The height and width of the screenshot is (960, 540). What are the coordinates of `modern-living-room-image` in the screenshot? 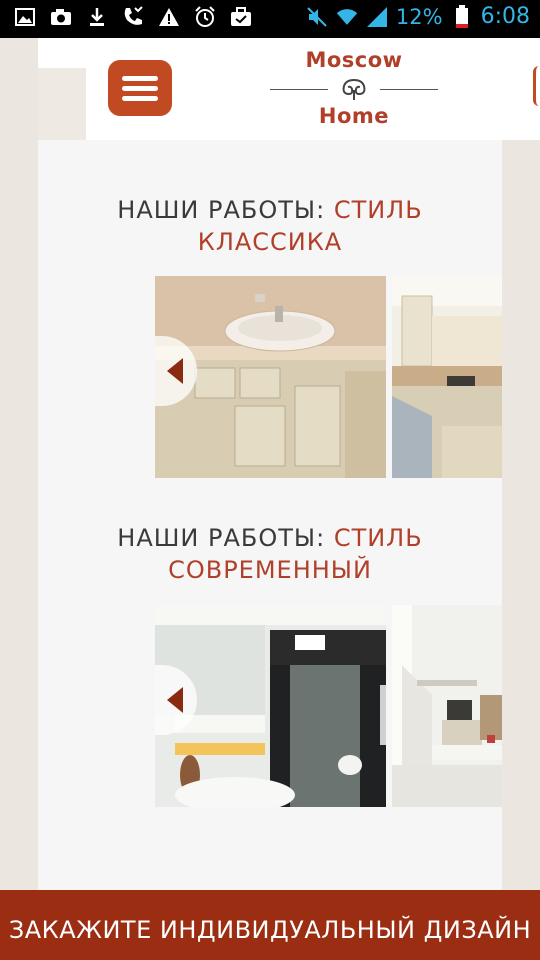 It's located at (447, 706).